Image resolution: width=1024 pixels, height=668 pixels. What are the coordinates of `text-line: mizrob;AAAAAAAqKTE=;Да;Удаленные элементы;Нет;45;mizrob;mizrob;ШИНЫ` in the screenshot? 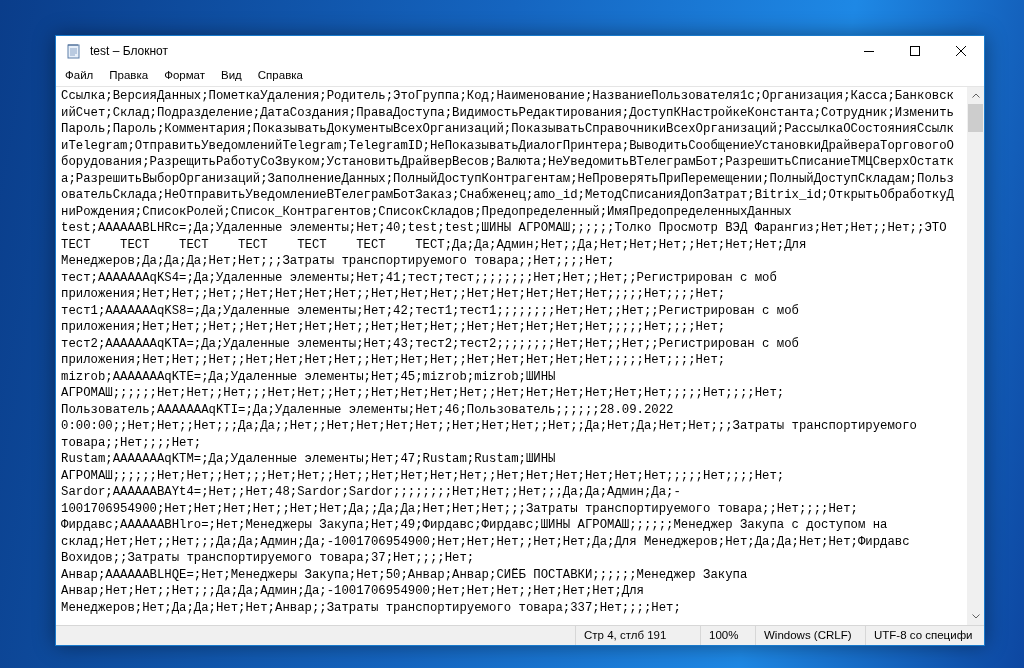 It's located at (308, 376).